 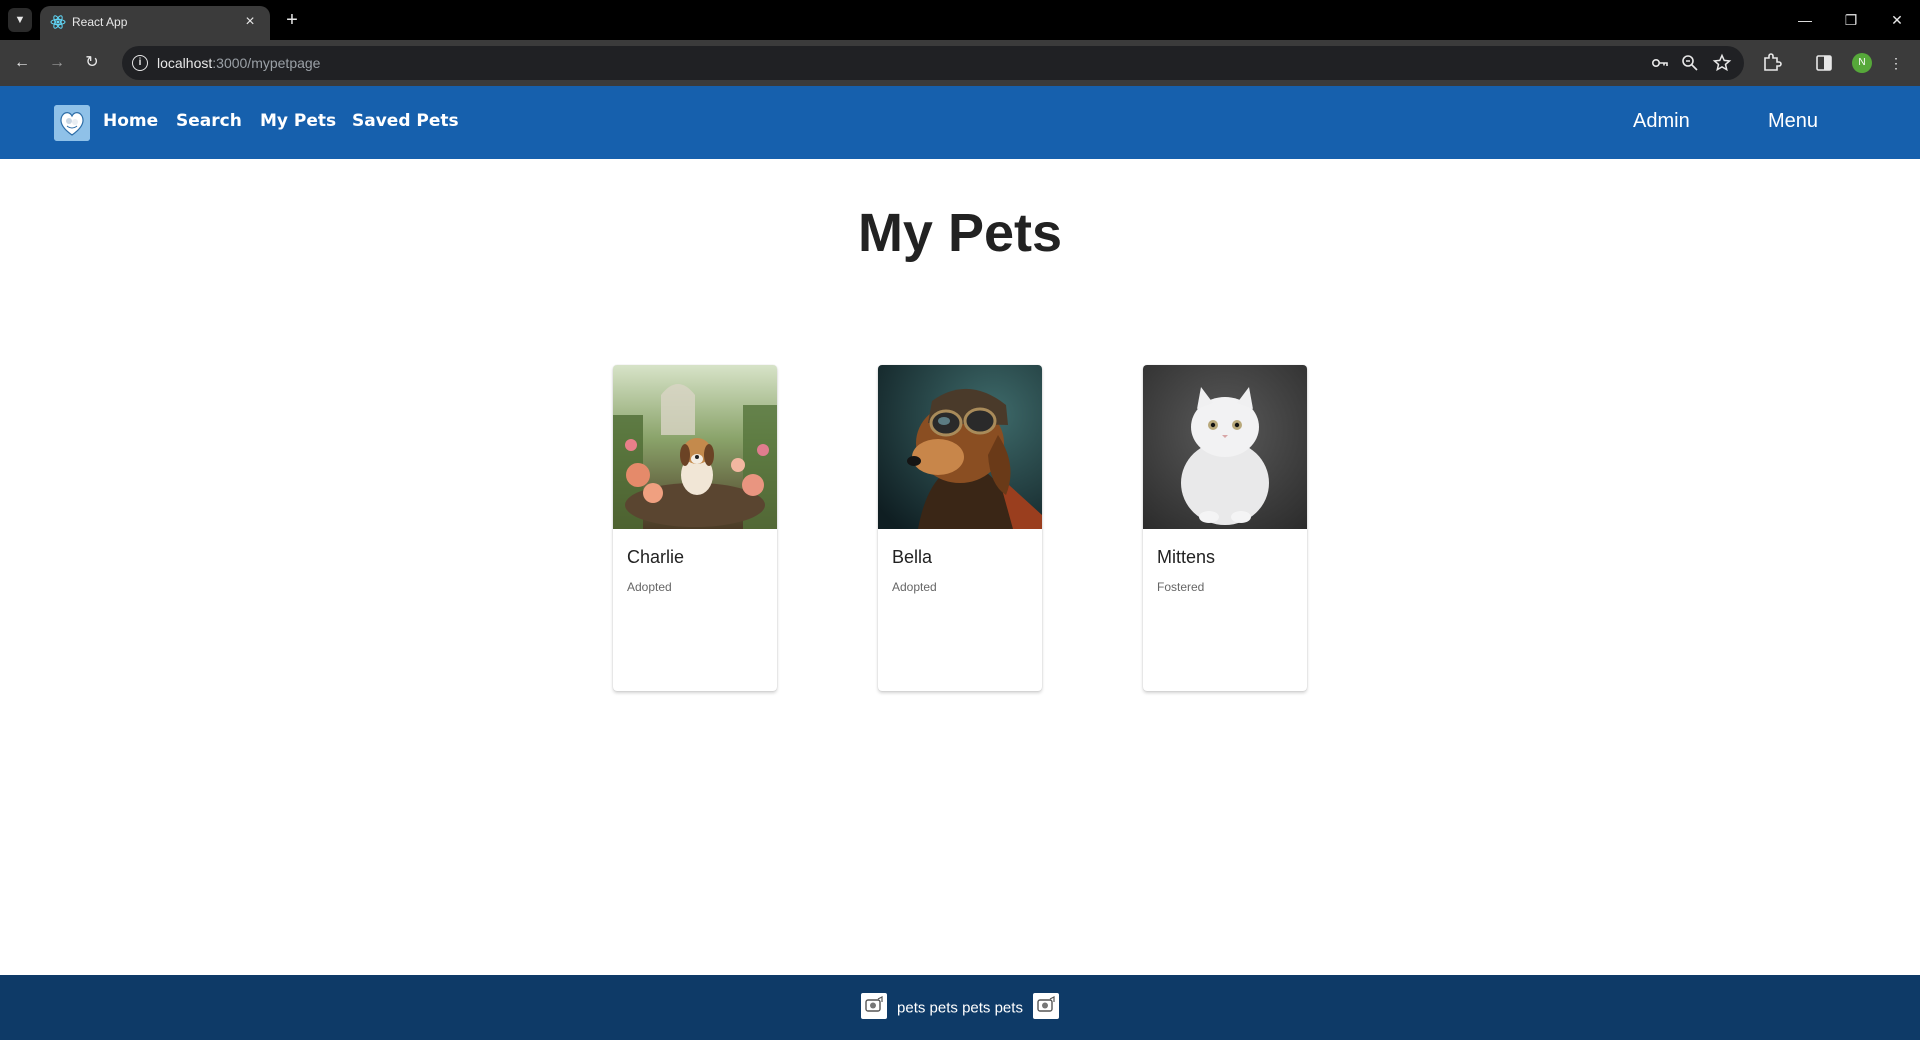 What do you see at coordinates (1862, 63) in the screenshot?
I see `profile-avatar: N` at bounding box center [1862, 63].